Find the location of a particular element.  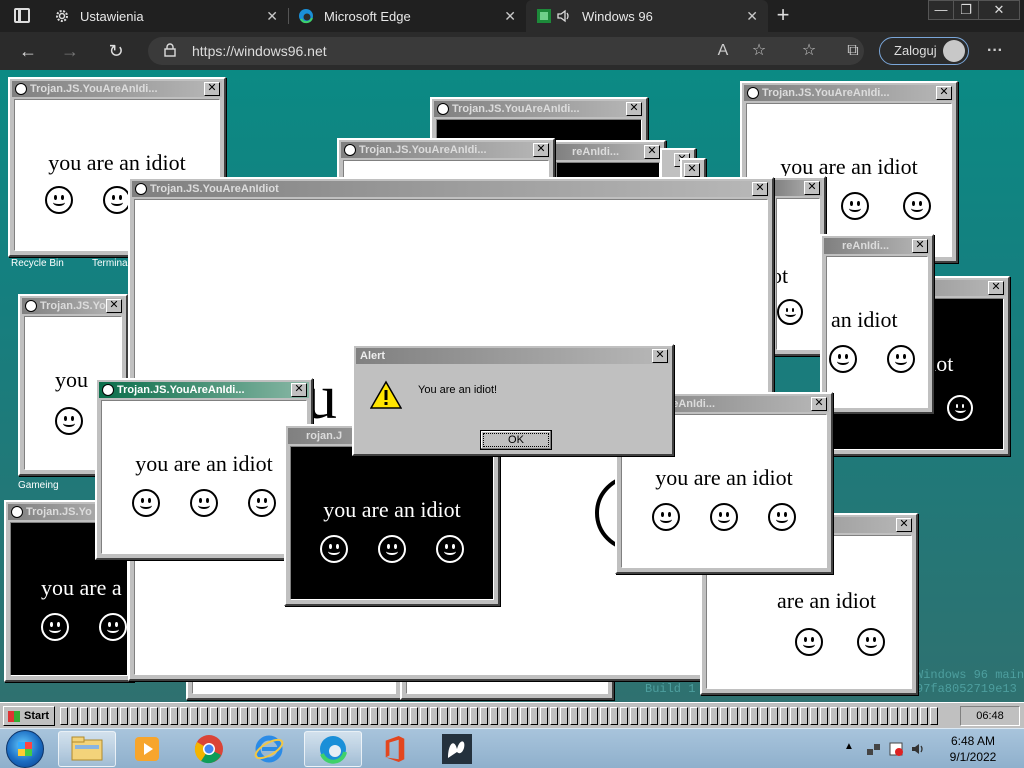

desktop-icon-recycle-bin: Recycle Bin is located at coordinates (37, 263).